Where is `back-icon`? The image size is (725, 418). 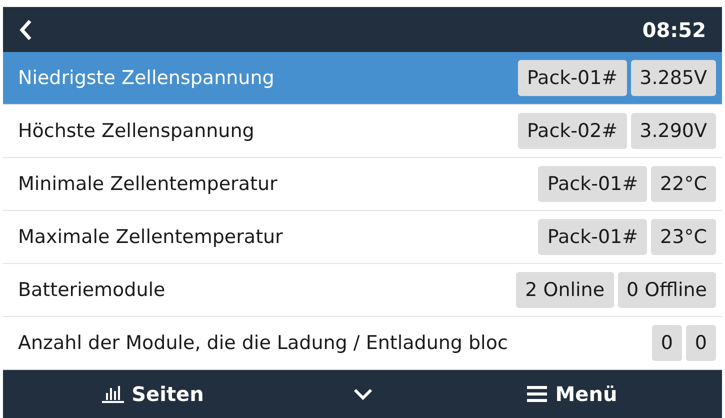 back-icon is located at coordinates (26, 29).